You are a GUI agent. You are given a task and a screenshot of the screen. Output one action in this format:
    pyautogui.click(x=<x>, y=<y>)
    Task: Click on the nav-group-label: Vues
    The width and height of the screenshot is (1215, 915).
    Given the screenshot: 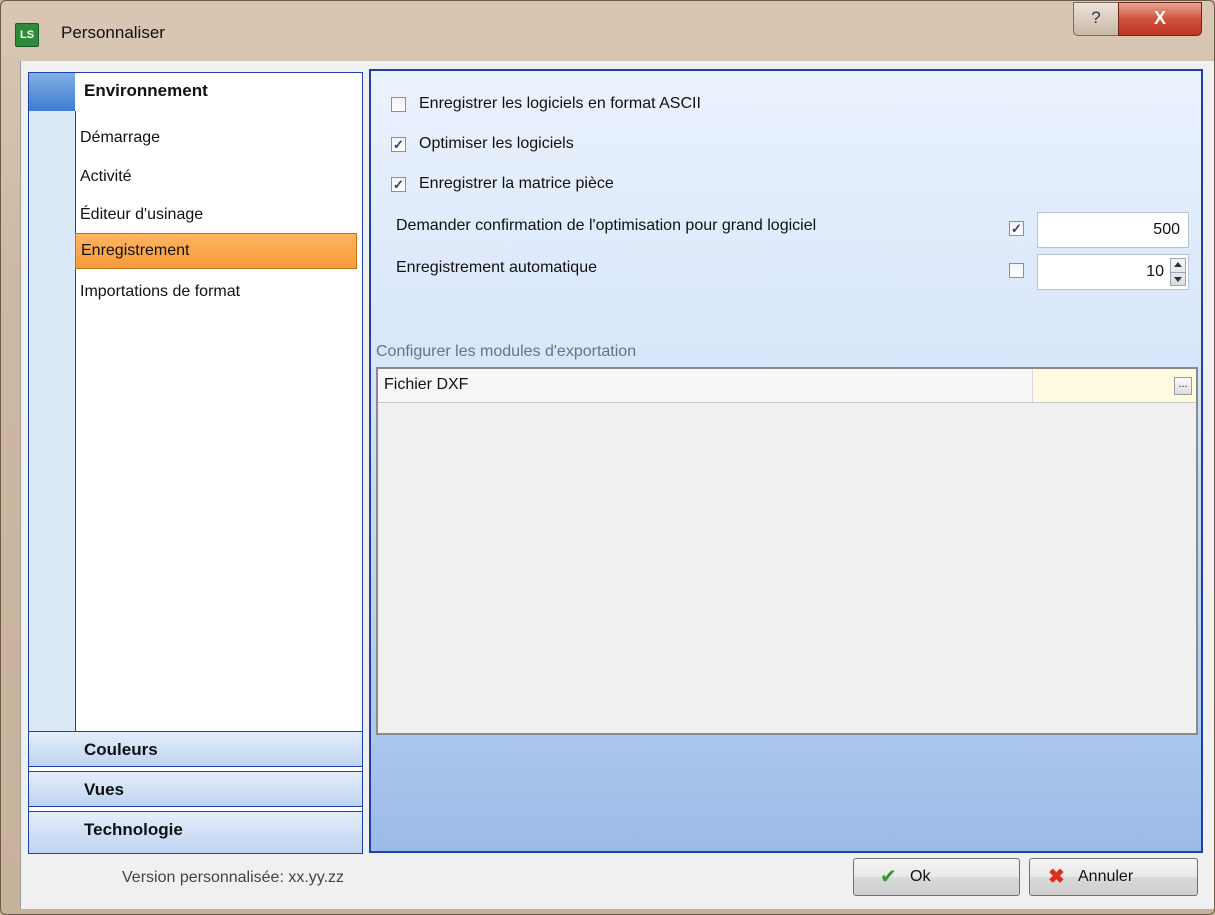 What is the action you would take?
    pyautogui.click(x=104, y=789)
    